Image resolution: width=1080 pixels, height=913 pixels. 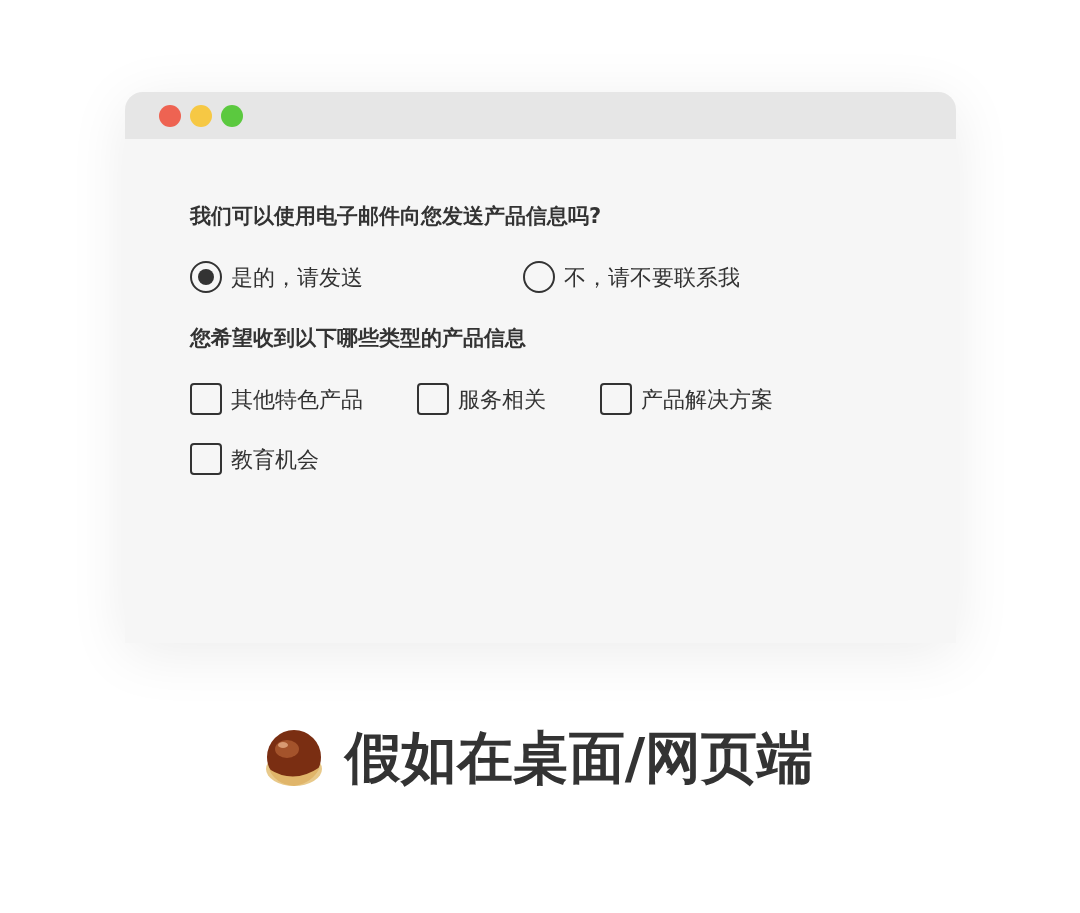 What do you see at coordinates (170, 115) in the screenshot?
I see `close-icon` at bounding box center [170, 115].